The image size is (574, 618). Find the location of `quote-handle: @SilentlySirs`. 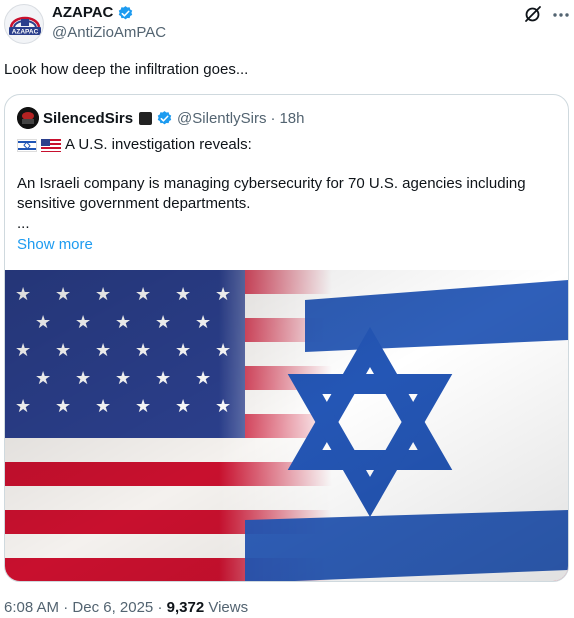

quote-handle: @SilentlySirs is located at coordinates (221, 118).